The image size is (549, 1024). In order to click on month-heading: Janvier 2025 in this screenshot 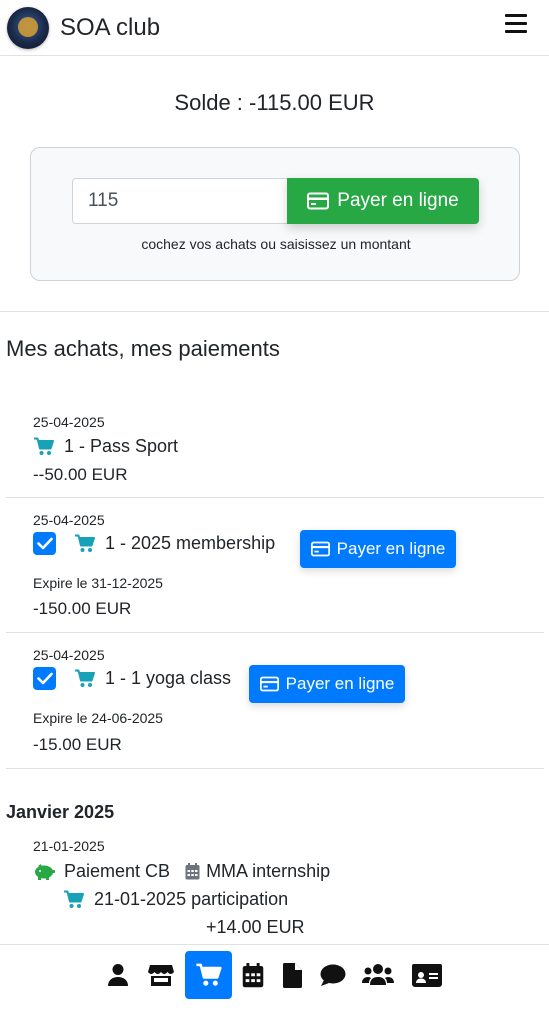, I will do `click(60, 812)`.